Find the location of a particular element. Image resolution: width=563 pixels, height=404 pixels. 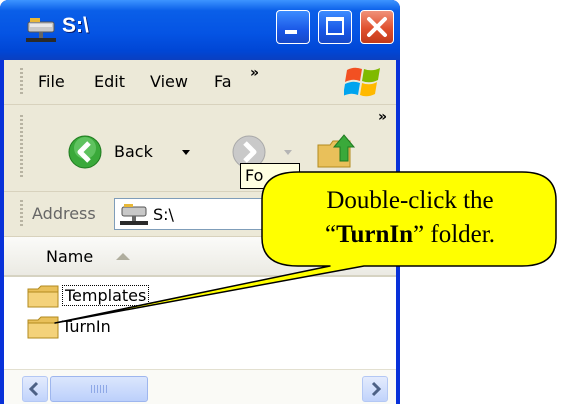

back-arrow-icon is located at coordinates (85, 152).